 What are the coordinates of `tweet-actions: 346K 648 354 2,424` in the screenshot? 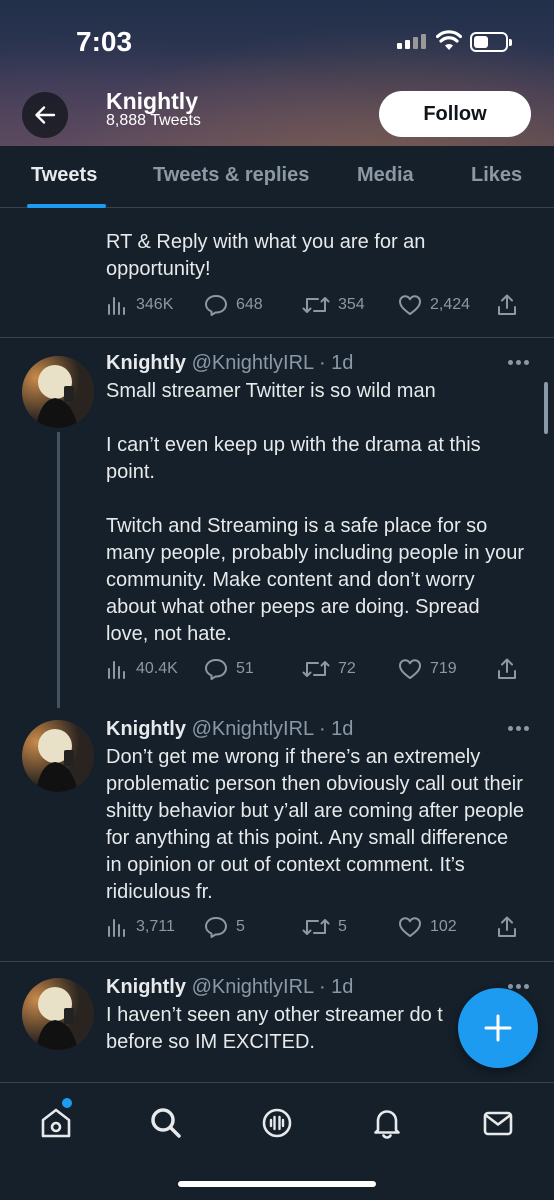 It's located at (316, 308).